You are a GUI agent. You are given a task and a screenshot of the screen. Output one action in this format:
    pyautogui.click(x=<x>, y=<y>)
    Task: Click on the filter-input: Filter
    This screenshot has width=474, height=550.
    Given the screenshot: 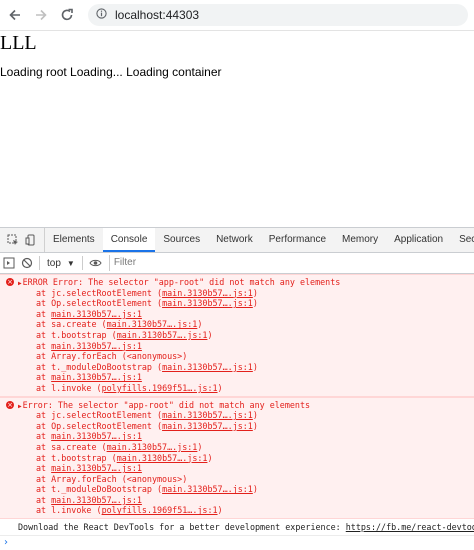 What is the action you would take?
    pyautogui.click(x=291, y=263)
    